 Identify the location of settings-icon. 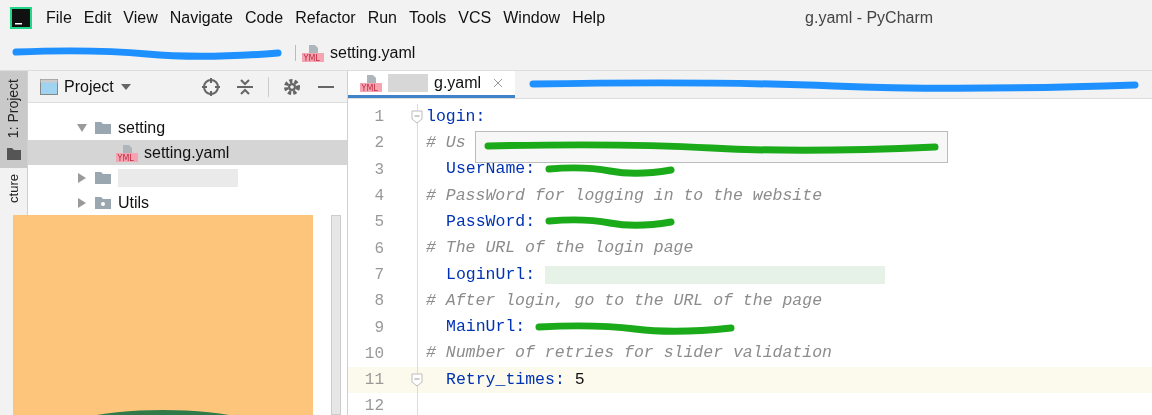
(292, 86).